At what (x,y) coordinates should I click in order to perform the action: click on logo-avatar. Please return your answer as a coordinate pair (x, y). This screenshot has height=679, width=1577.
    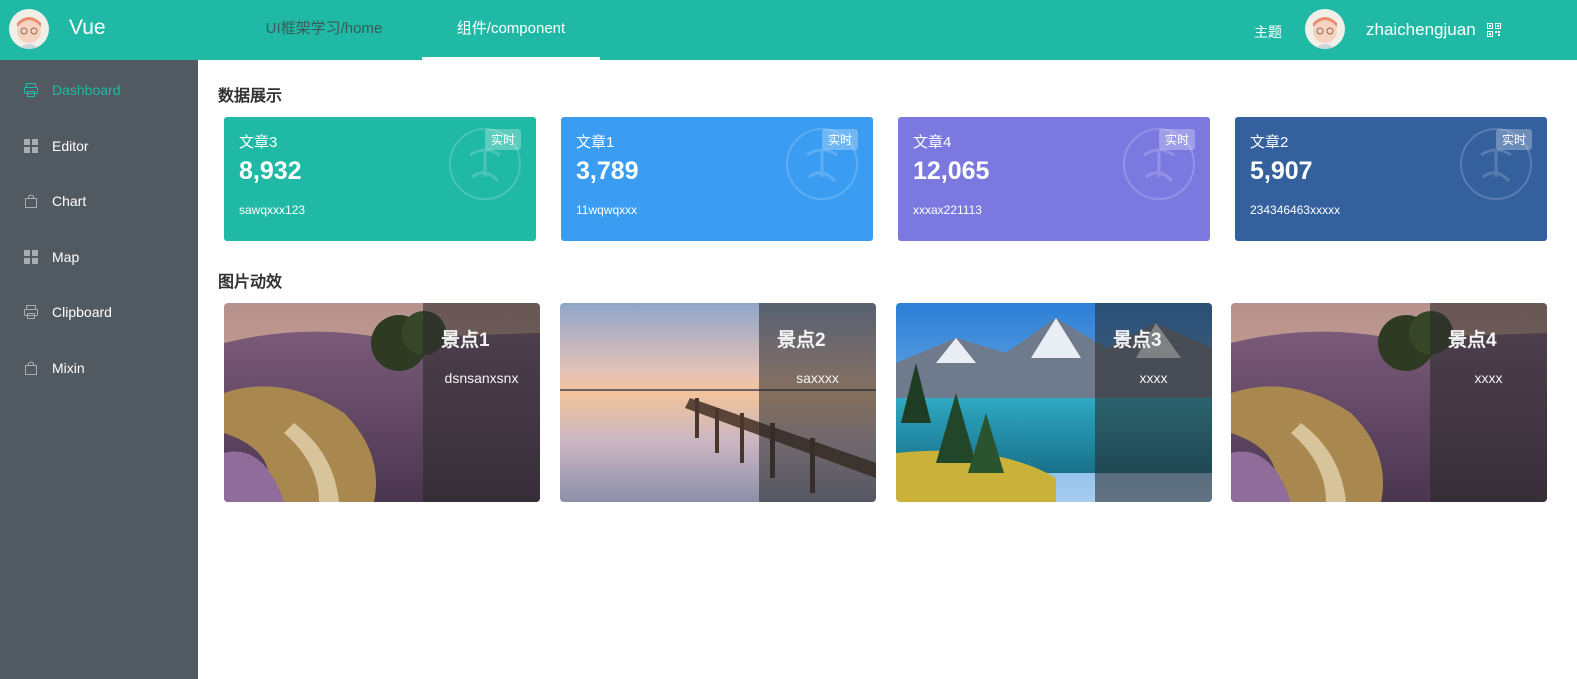
    Looking at the image, I should click on (29, 29).